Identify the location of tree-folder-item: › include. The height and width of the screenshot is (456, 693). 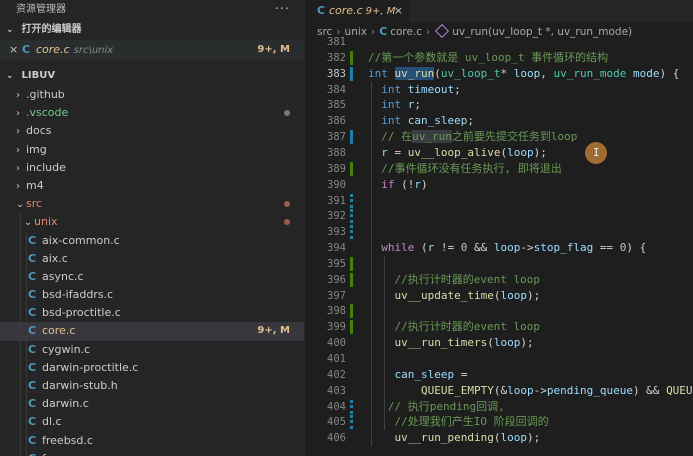
(152, 168).